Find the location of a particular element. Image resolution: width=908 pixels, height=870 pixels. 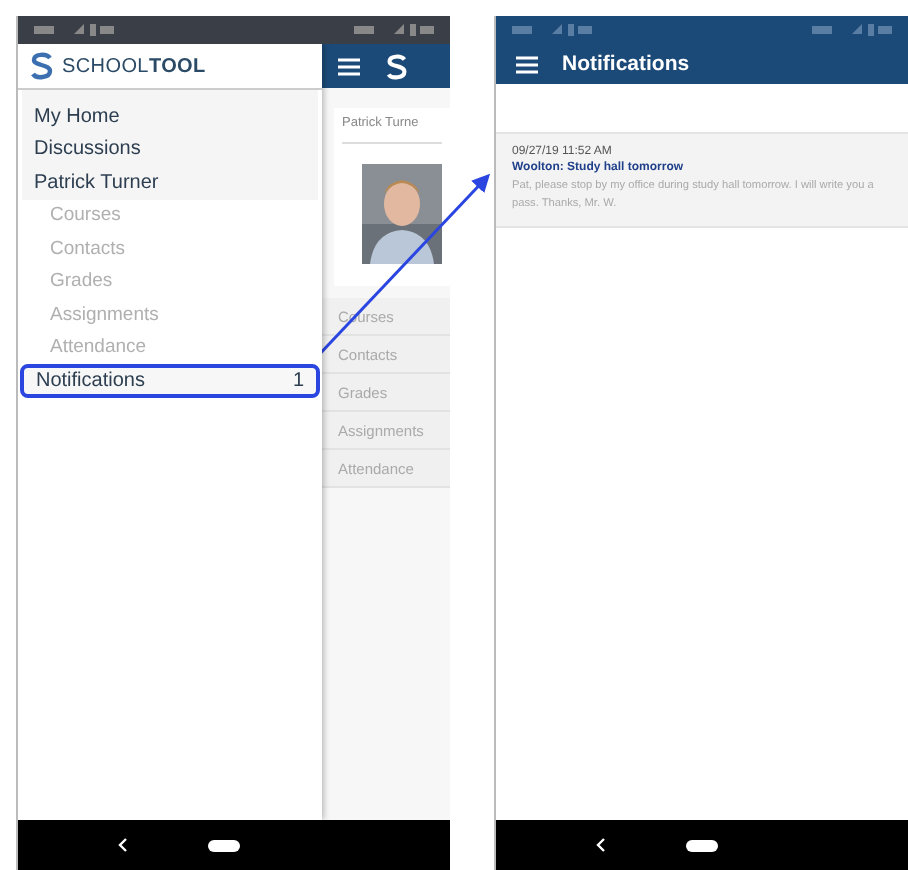

drawer-item: My Home is located at coordinates (170, 116).